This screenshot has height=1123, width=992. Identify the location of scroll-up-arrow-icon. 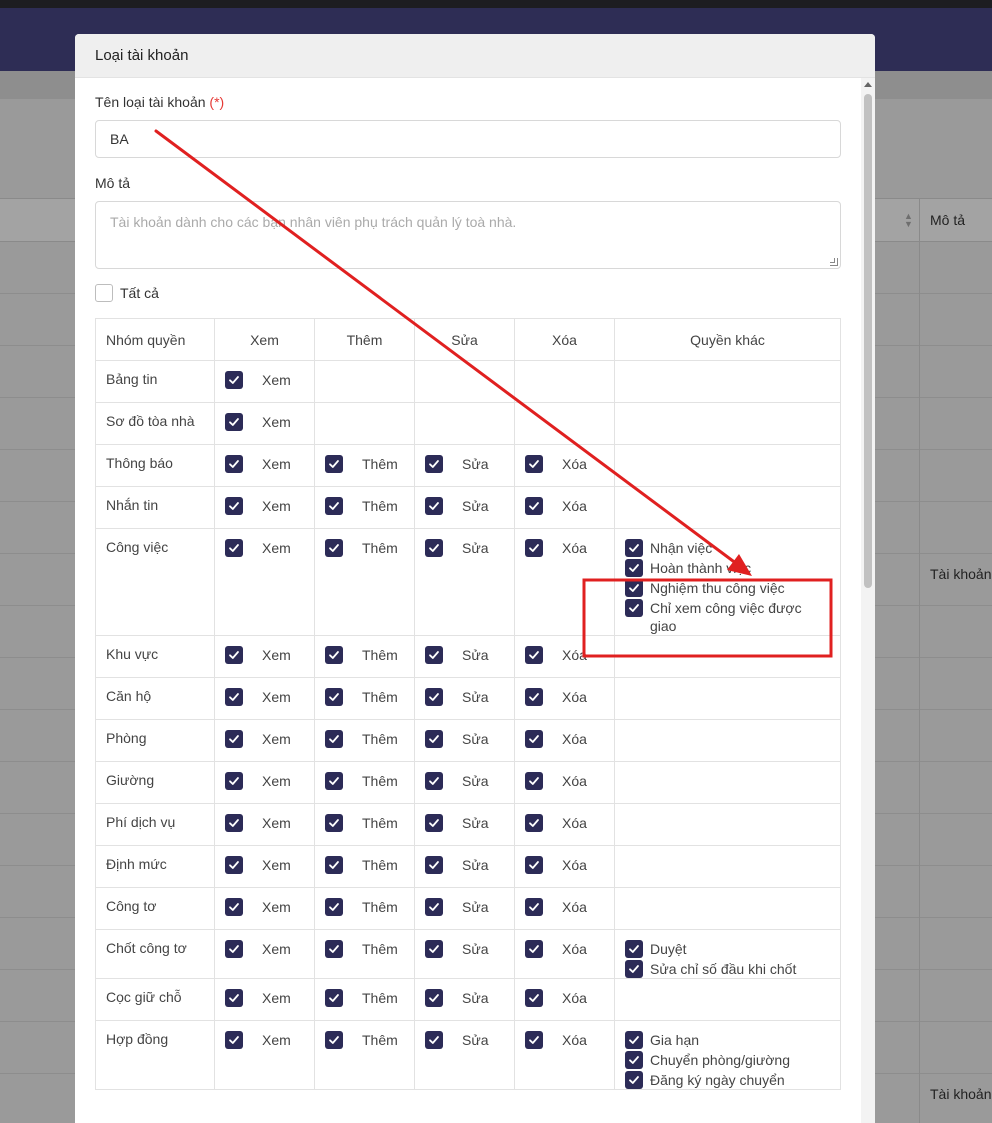
(868, 84).